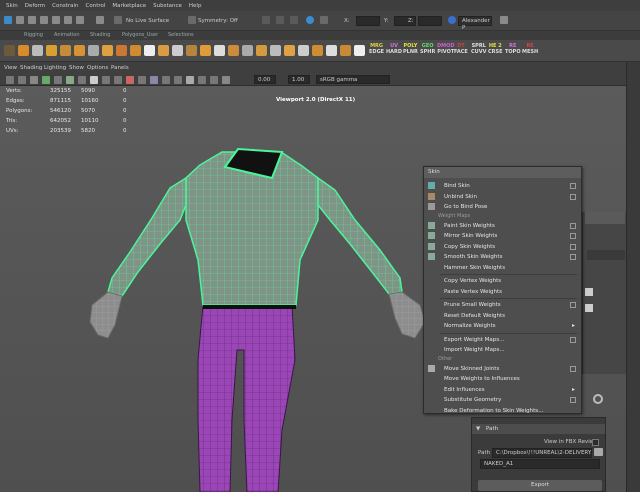  What do you see at coordinates (427, 49) in the screenshot?
I see `shelf-script-button: GEO SPHR` at bounding box center [427, 49].